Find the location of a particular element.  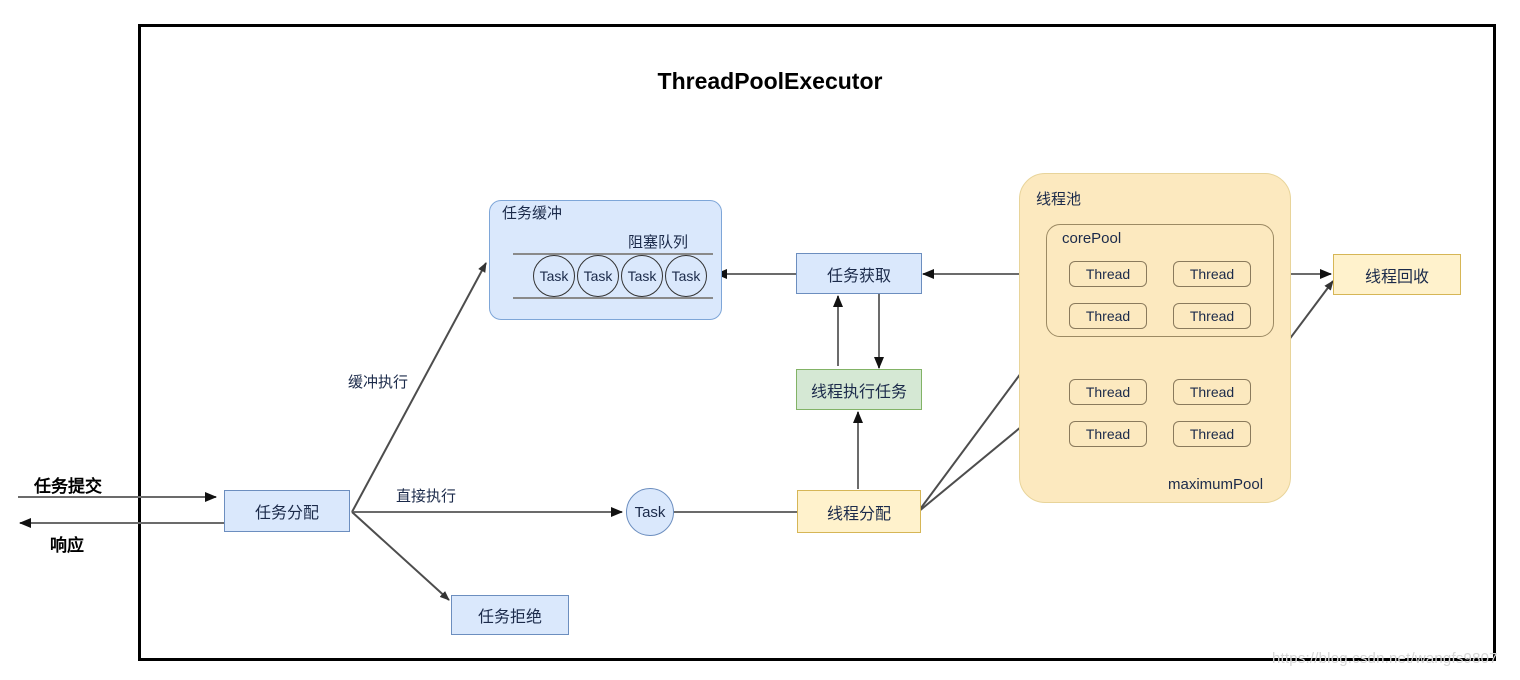

node-thread-execute-task: 线程执行任务 is located at coordinates (859, 389).